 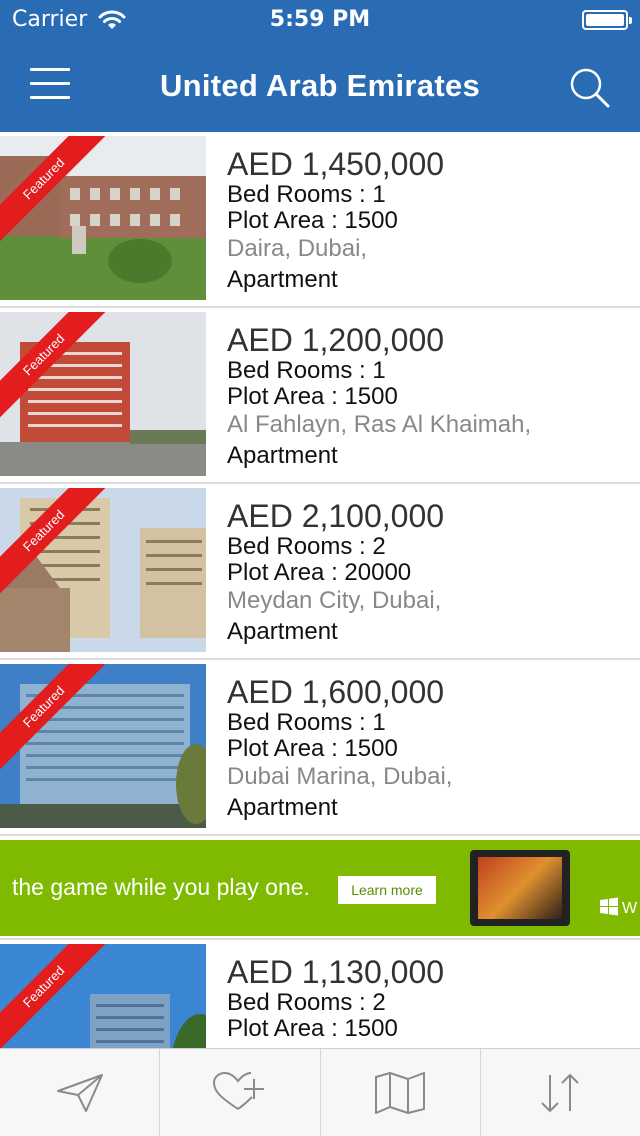 What do you see at coordinates (336, 164) in the screenshot?
I see `listing-price: AED 1,450,000` at bounding box center [336, 164].